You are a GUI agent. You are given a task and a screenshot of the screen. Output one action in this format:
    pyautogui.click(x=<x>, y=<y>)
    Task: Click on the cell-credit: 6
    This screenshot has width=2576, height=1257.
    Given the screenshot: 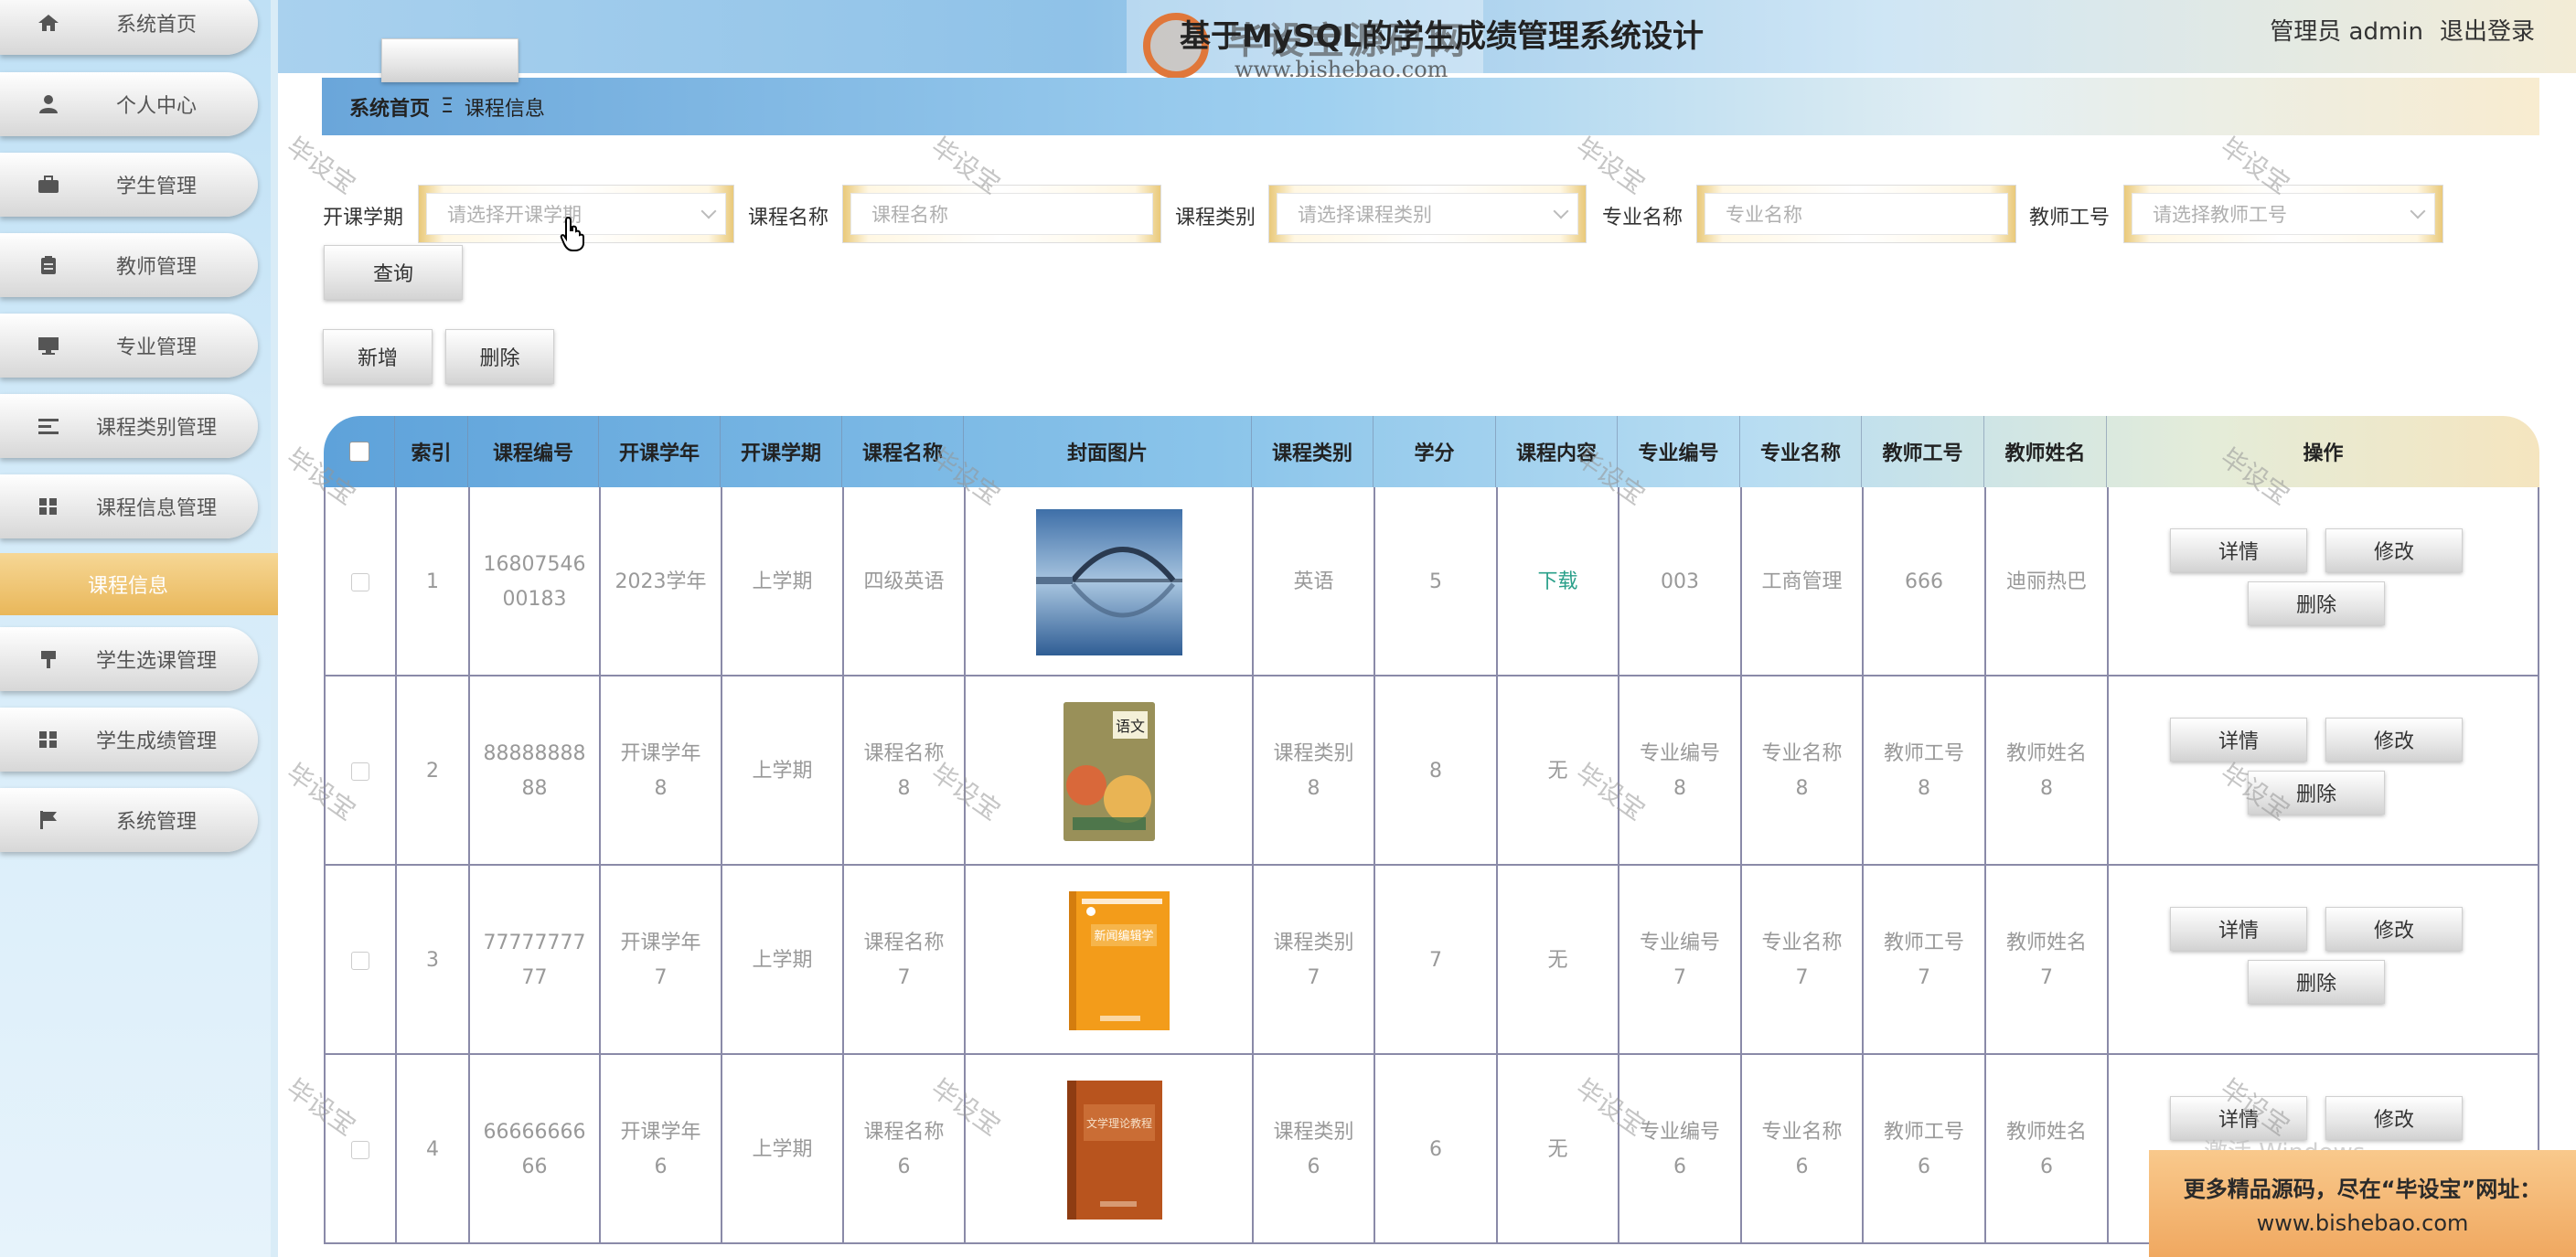 What is the action you would take?
    pyautogui.click(x=1436, y=1149)
    